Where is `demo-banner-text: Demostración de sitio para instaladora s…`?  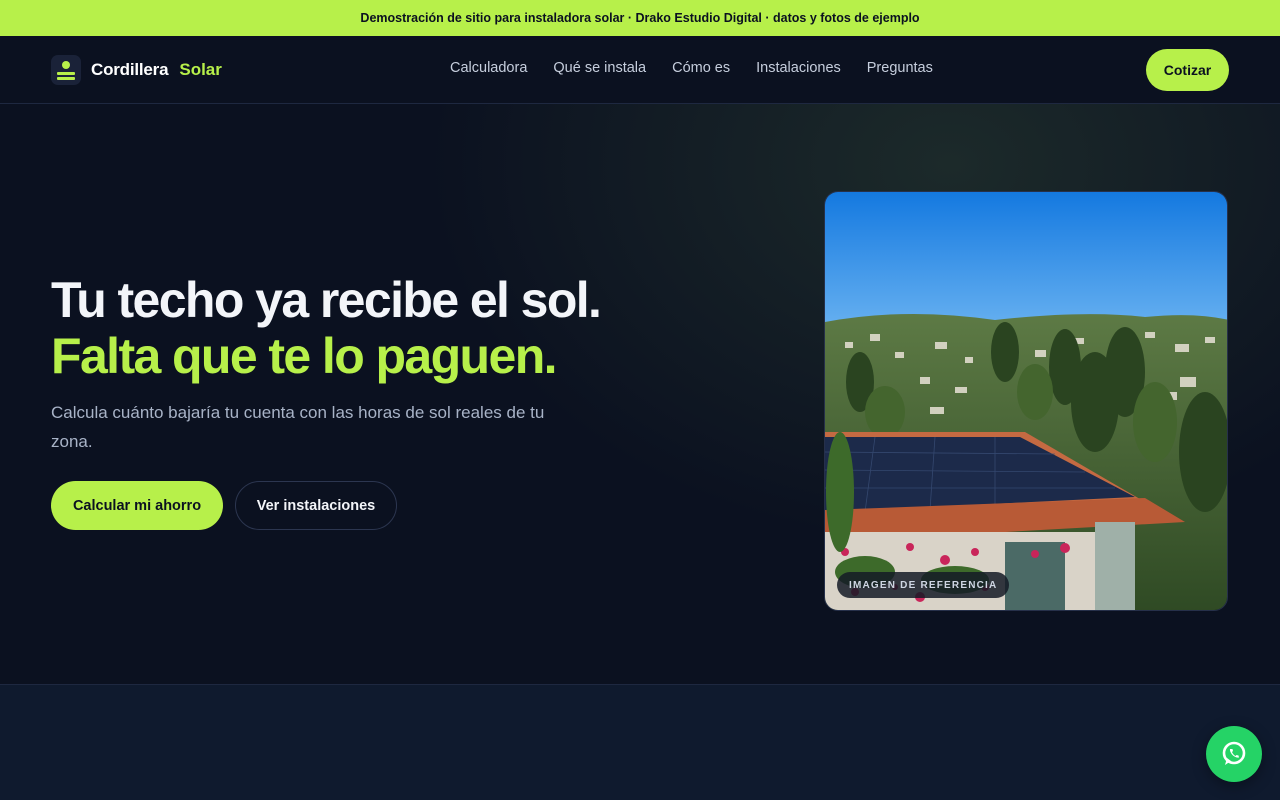 demo-banner-text: Demostración de sitio para instaladora s… is located at coordinates (640, 18).